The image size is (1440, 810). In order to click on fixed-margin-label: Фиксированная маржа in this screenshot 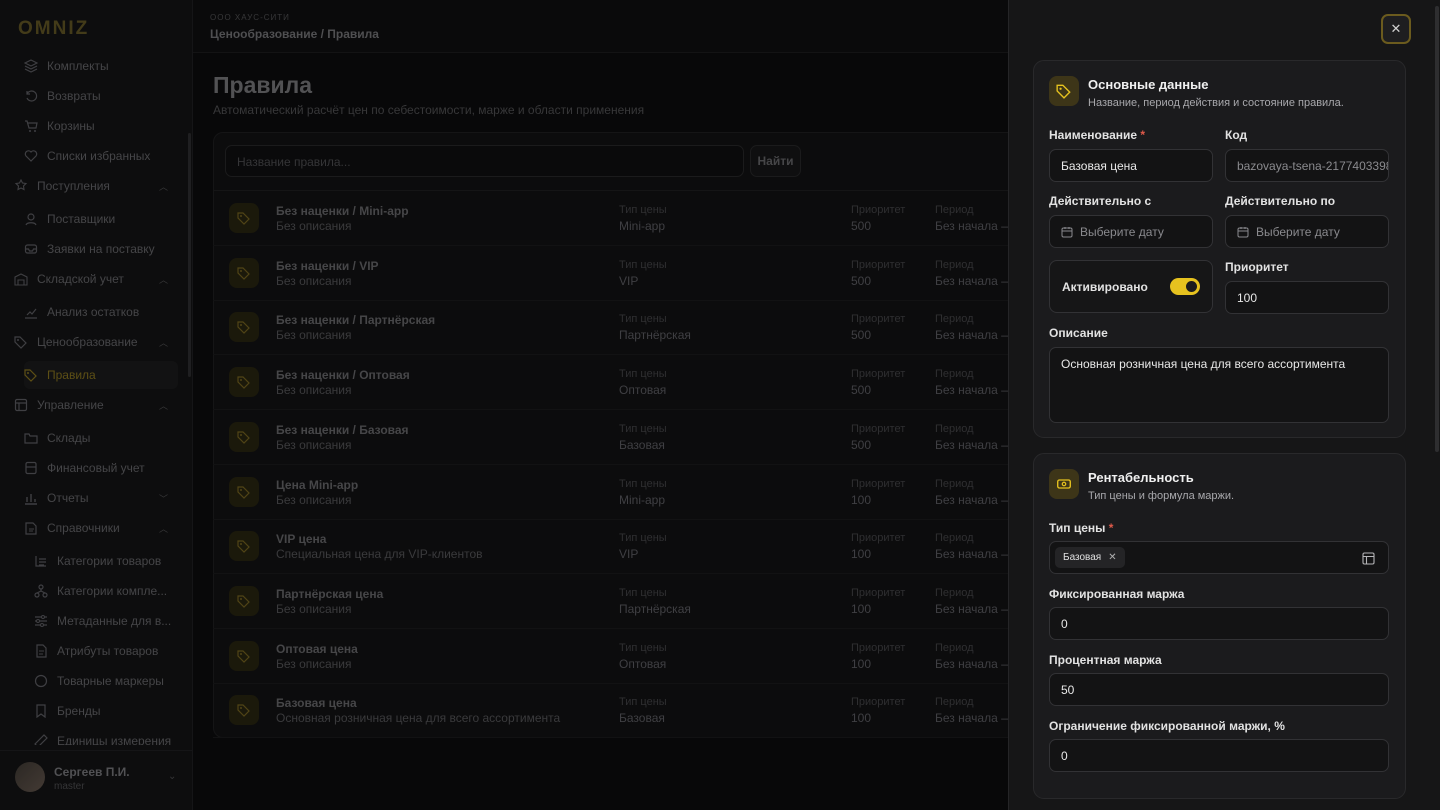, I will do `click(1117, 594)`.